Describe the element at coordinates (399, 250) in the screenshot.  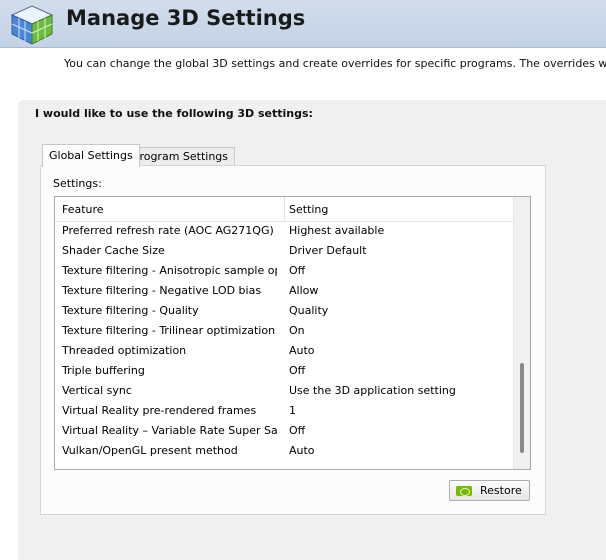
I see `setting-cell: Driver Default` at that location.